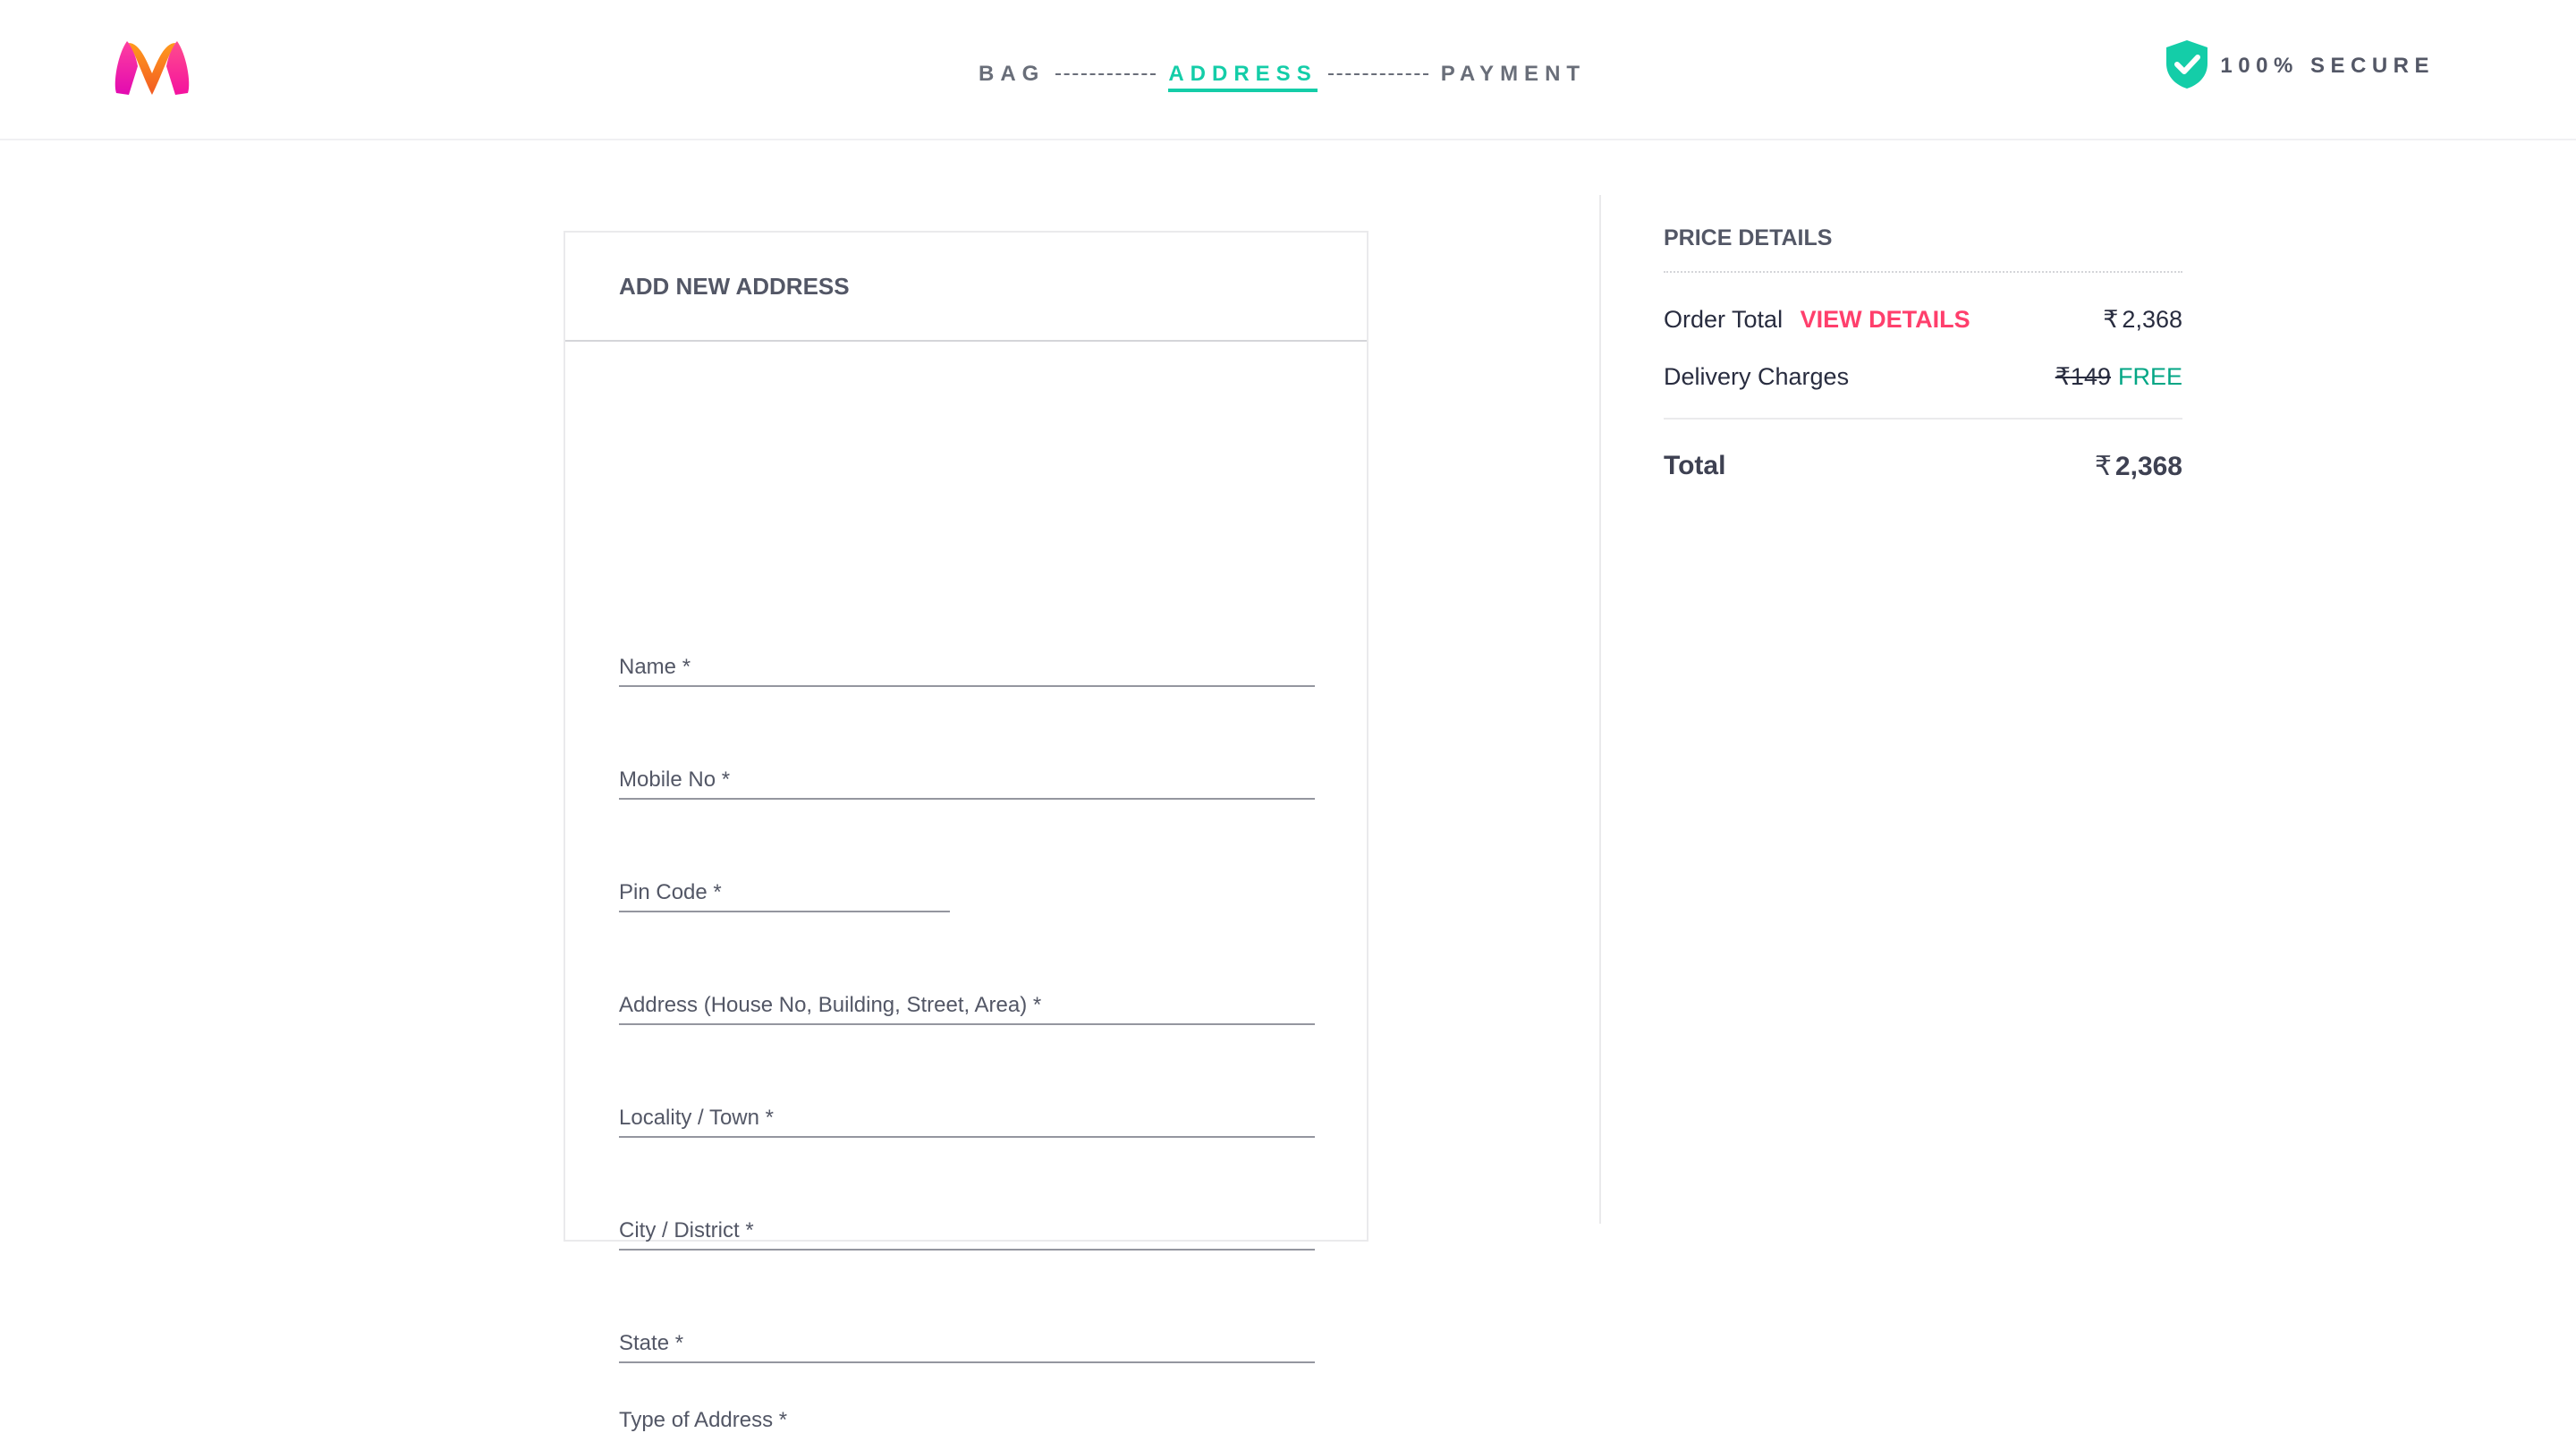 This screenshot has height=1433, width=2576. I want to click on form-title: ADD NEW ADDRESS, so click(734, 286).